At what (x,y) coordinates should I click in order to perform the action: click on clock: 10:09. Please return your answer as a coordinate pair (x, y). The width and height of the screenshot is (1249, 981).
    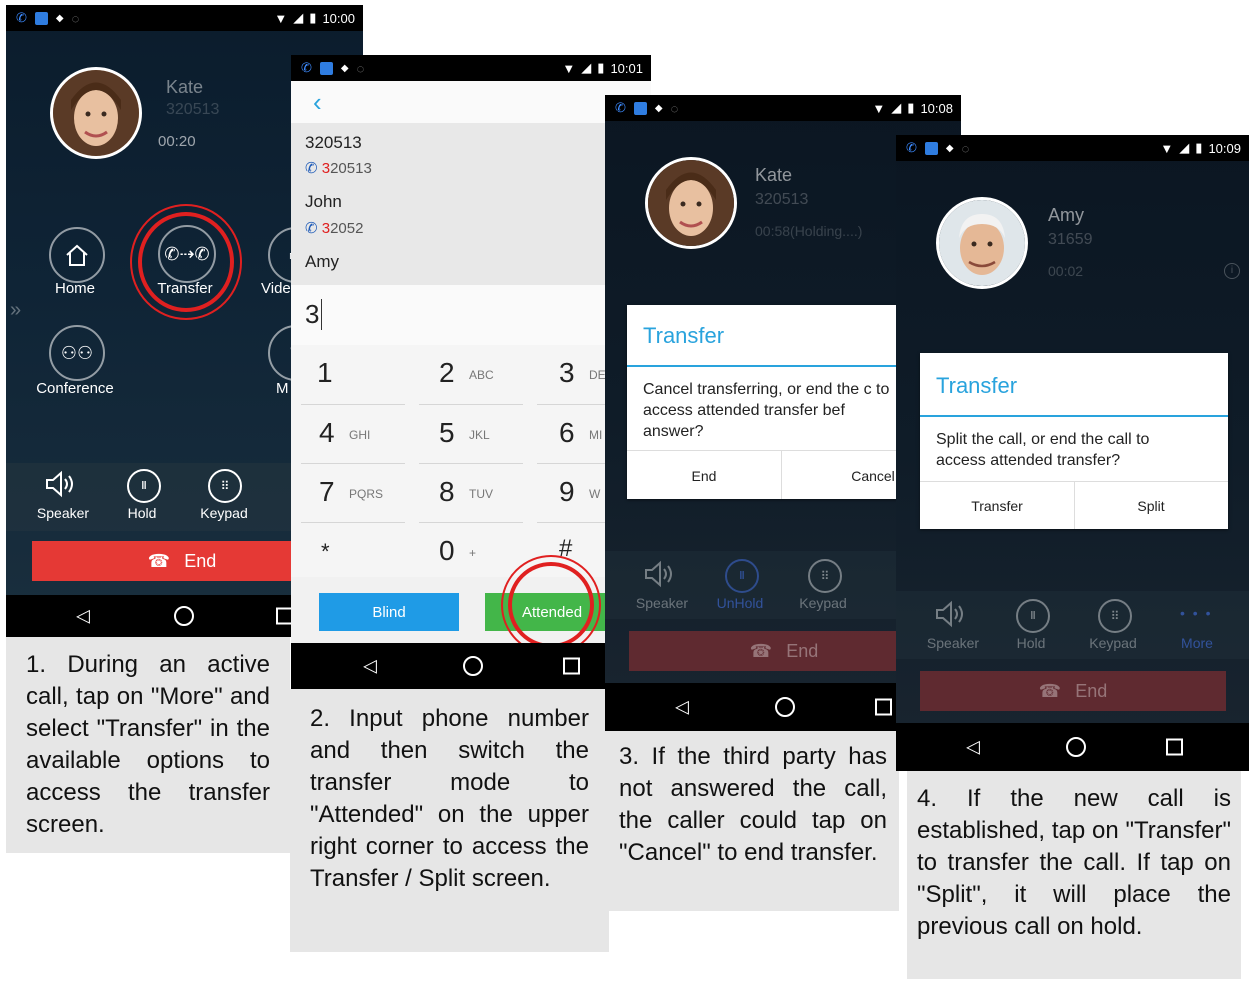
    Looking at the image, I should click on (1224, 148).